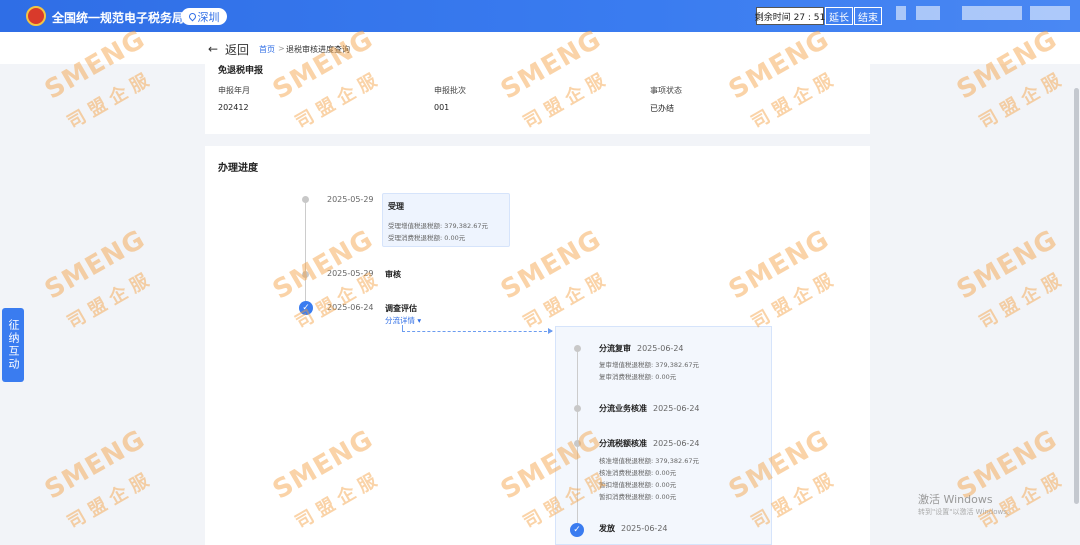 This screenshot has width=1080, height=545. What do you see at coordinates (318, 49) in the screenshot?
I see `breadcrumb-current: 退税审核进度查询` at bounding box center [318, 49].